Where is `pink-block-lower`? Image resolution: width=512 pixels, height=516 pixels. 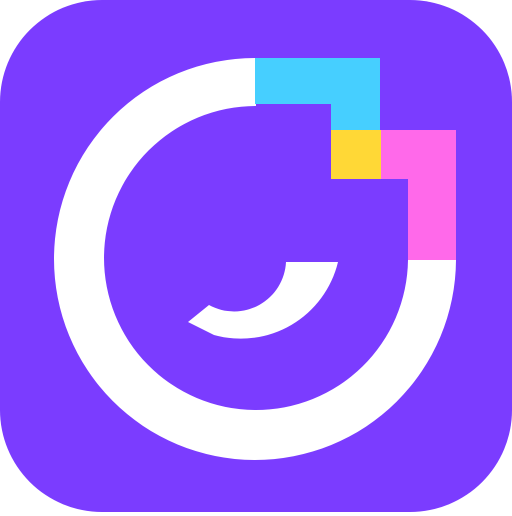 pink-block-lower is located at coordinates (432, 219).